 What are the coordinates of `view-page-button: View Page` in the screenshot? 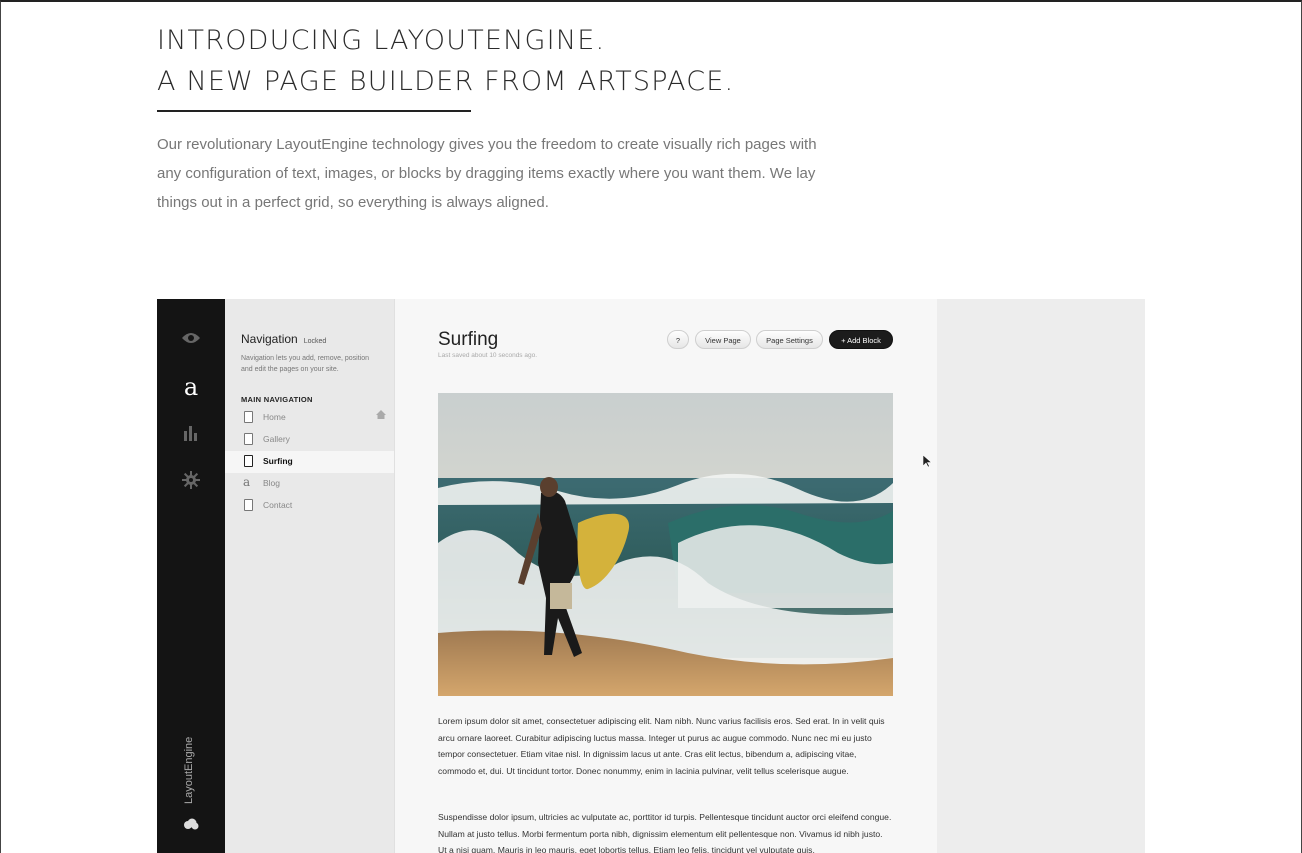 It's located at (723, 339).